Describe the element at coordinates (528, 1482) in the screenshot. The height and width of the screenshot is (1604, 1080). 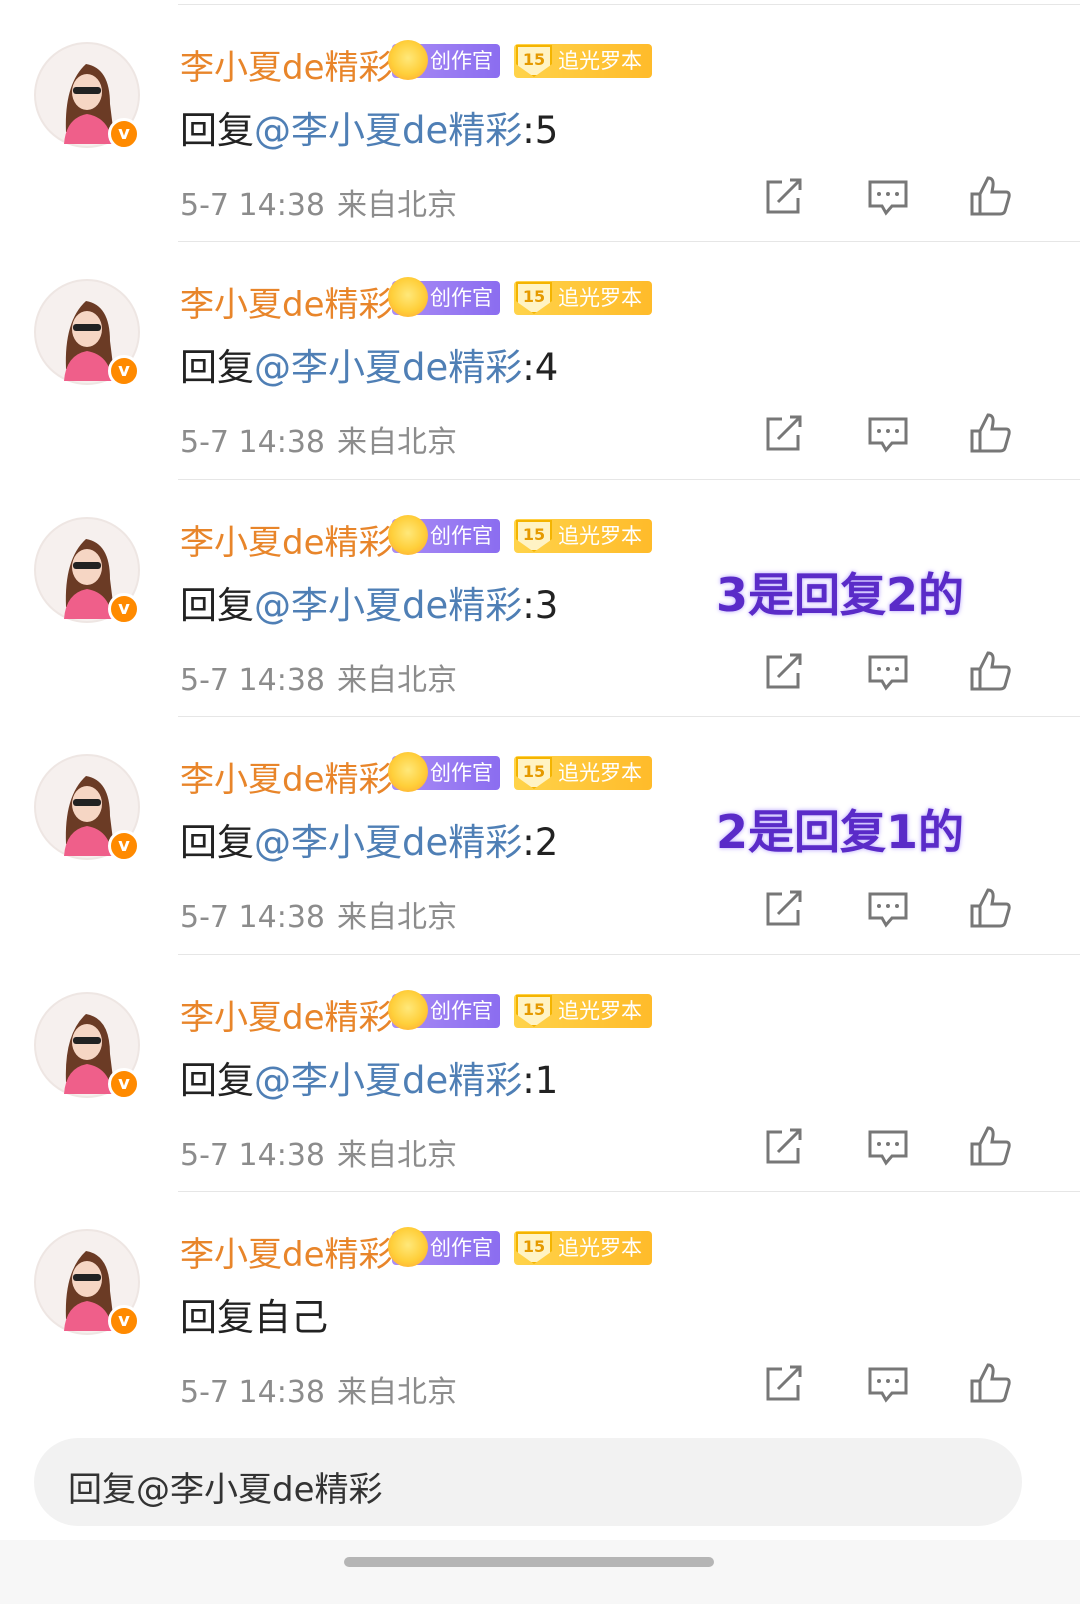
I see `reply-input: 回复@李小夏de精彩` at that location.